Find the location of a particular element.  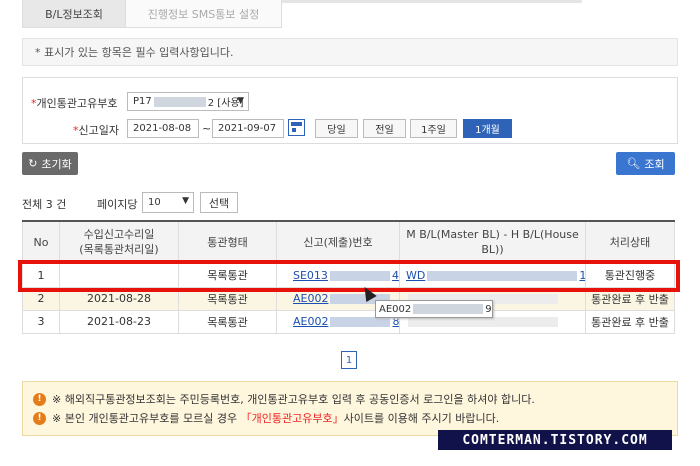

pccc-site-link: 「개인통관고유부호」 is located at coordinates (292, 418).